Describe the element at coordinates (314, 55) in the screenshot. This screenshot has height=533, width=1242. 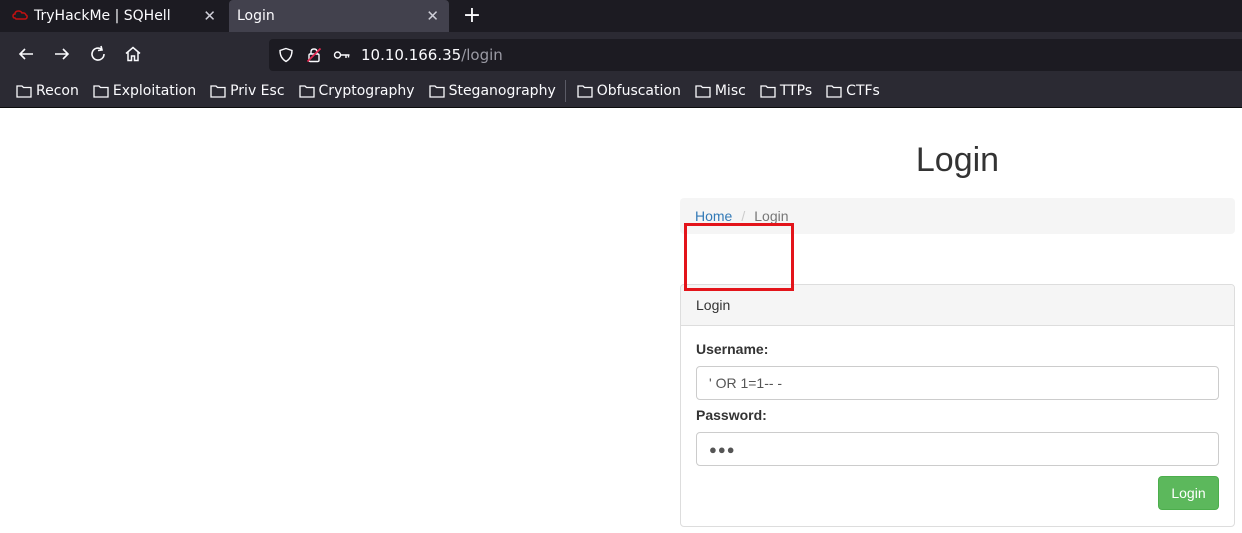
I see `insecure-lock-icon` at that location.